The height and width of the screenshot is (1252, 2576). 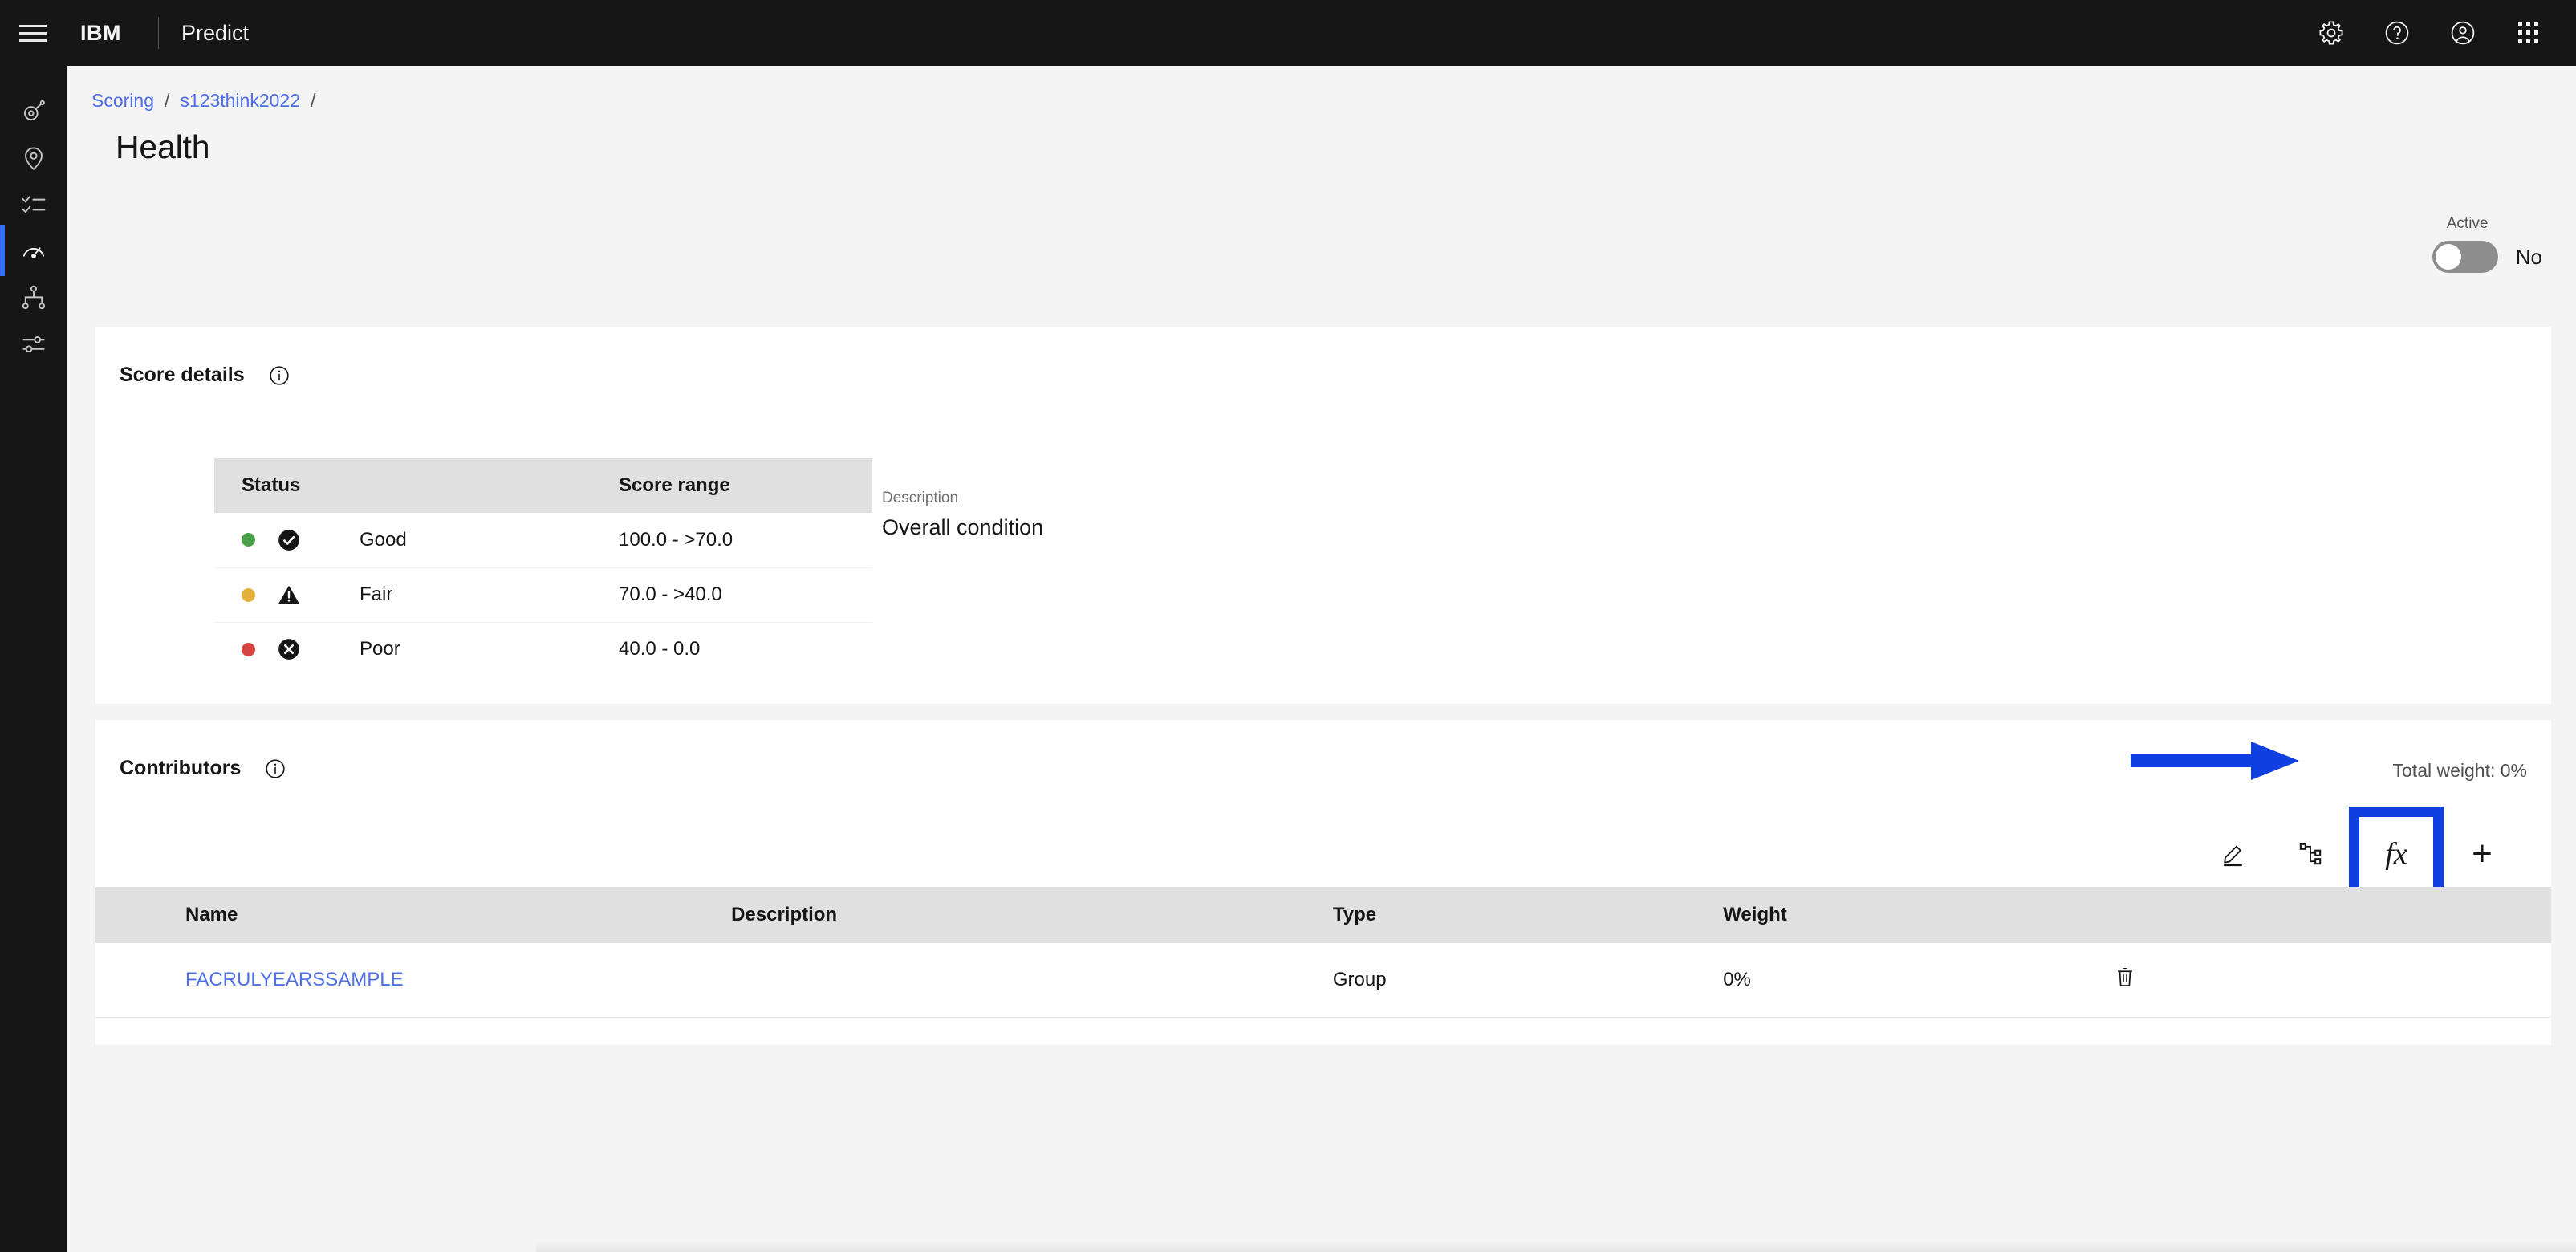 I want to click on table-row: Fair 70.0 - >40.0, so click(x=543, y=595).